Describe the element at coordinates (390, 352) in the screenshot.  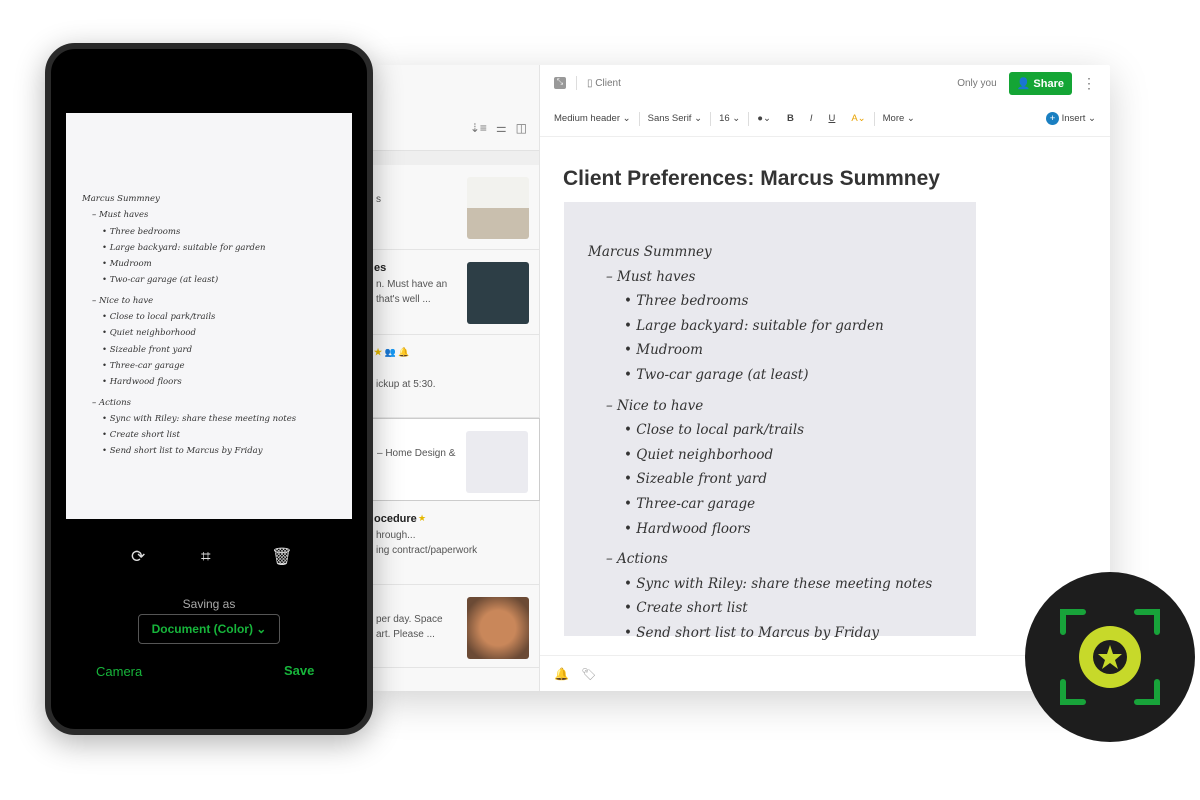
I see `shared-icon: 👥` at that location.